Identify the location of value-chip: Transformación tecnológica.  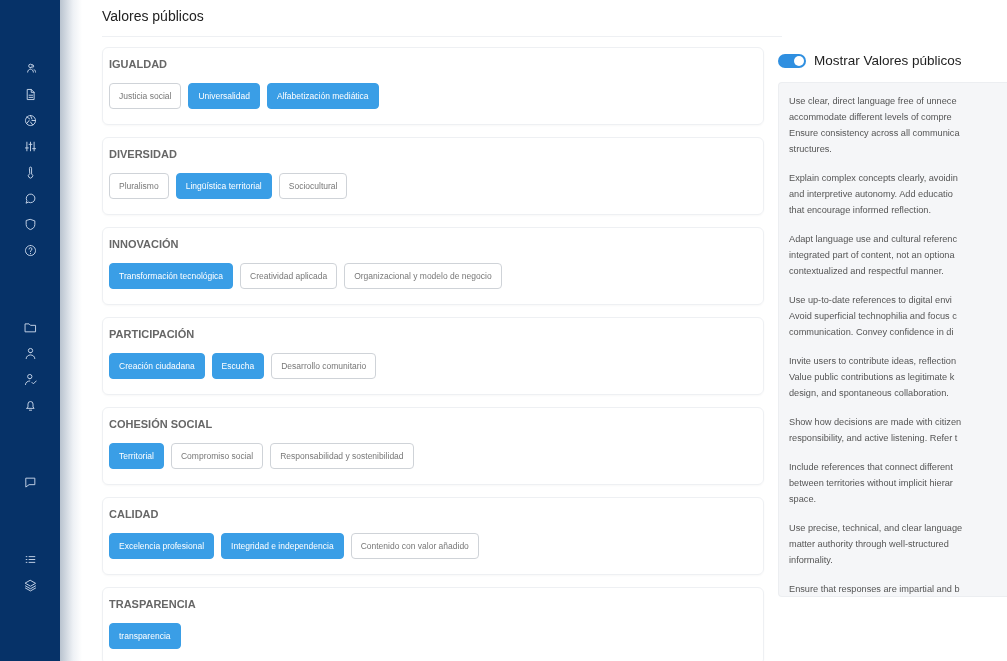
(171, 276).